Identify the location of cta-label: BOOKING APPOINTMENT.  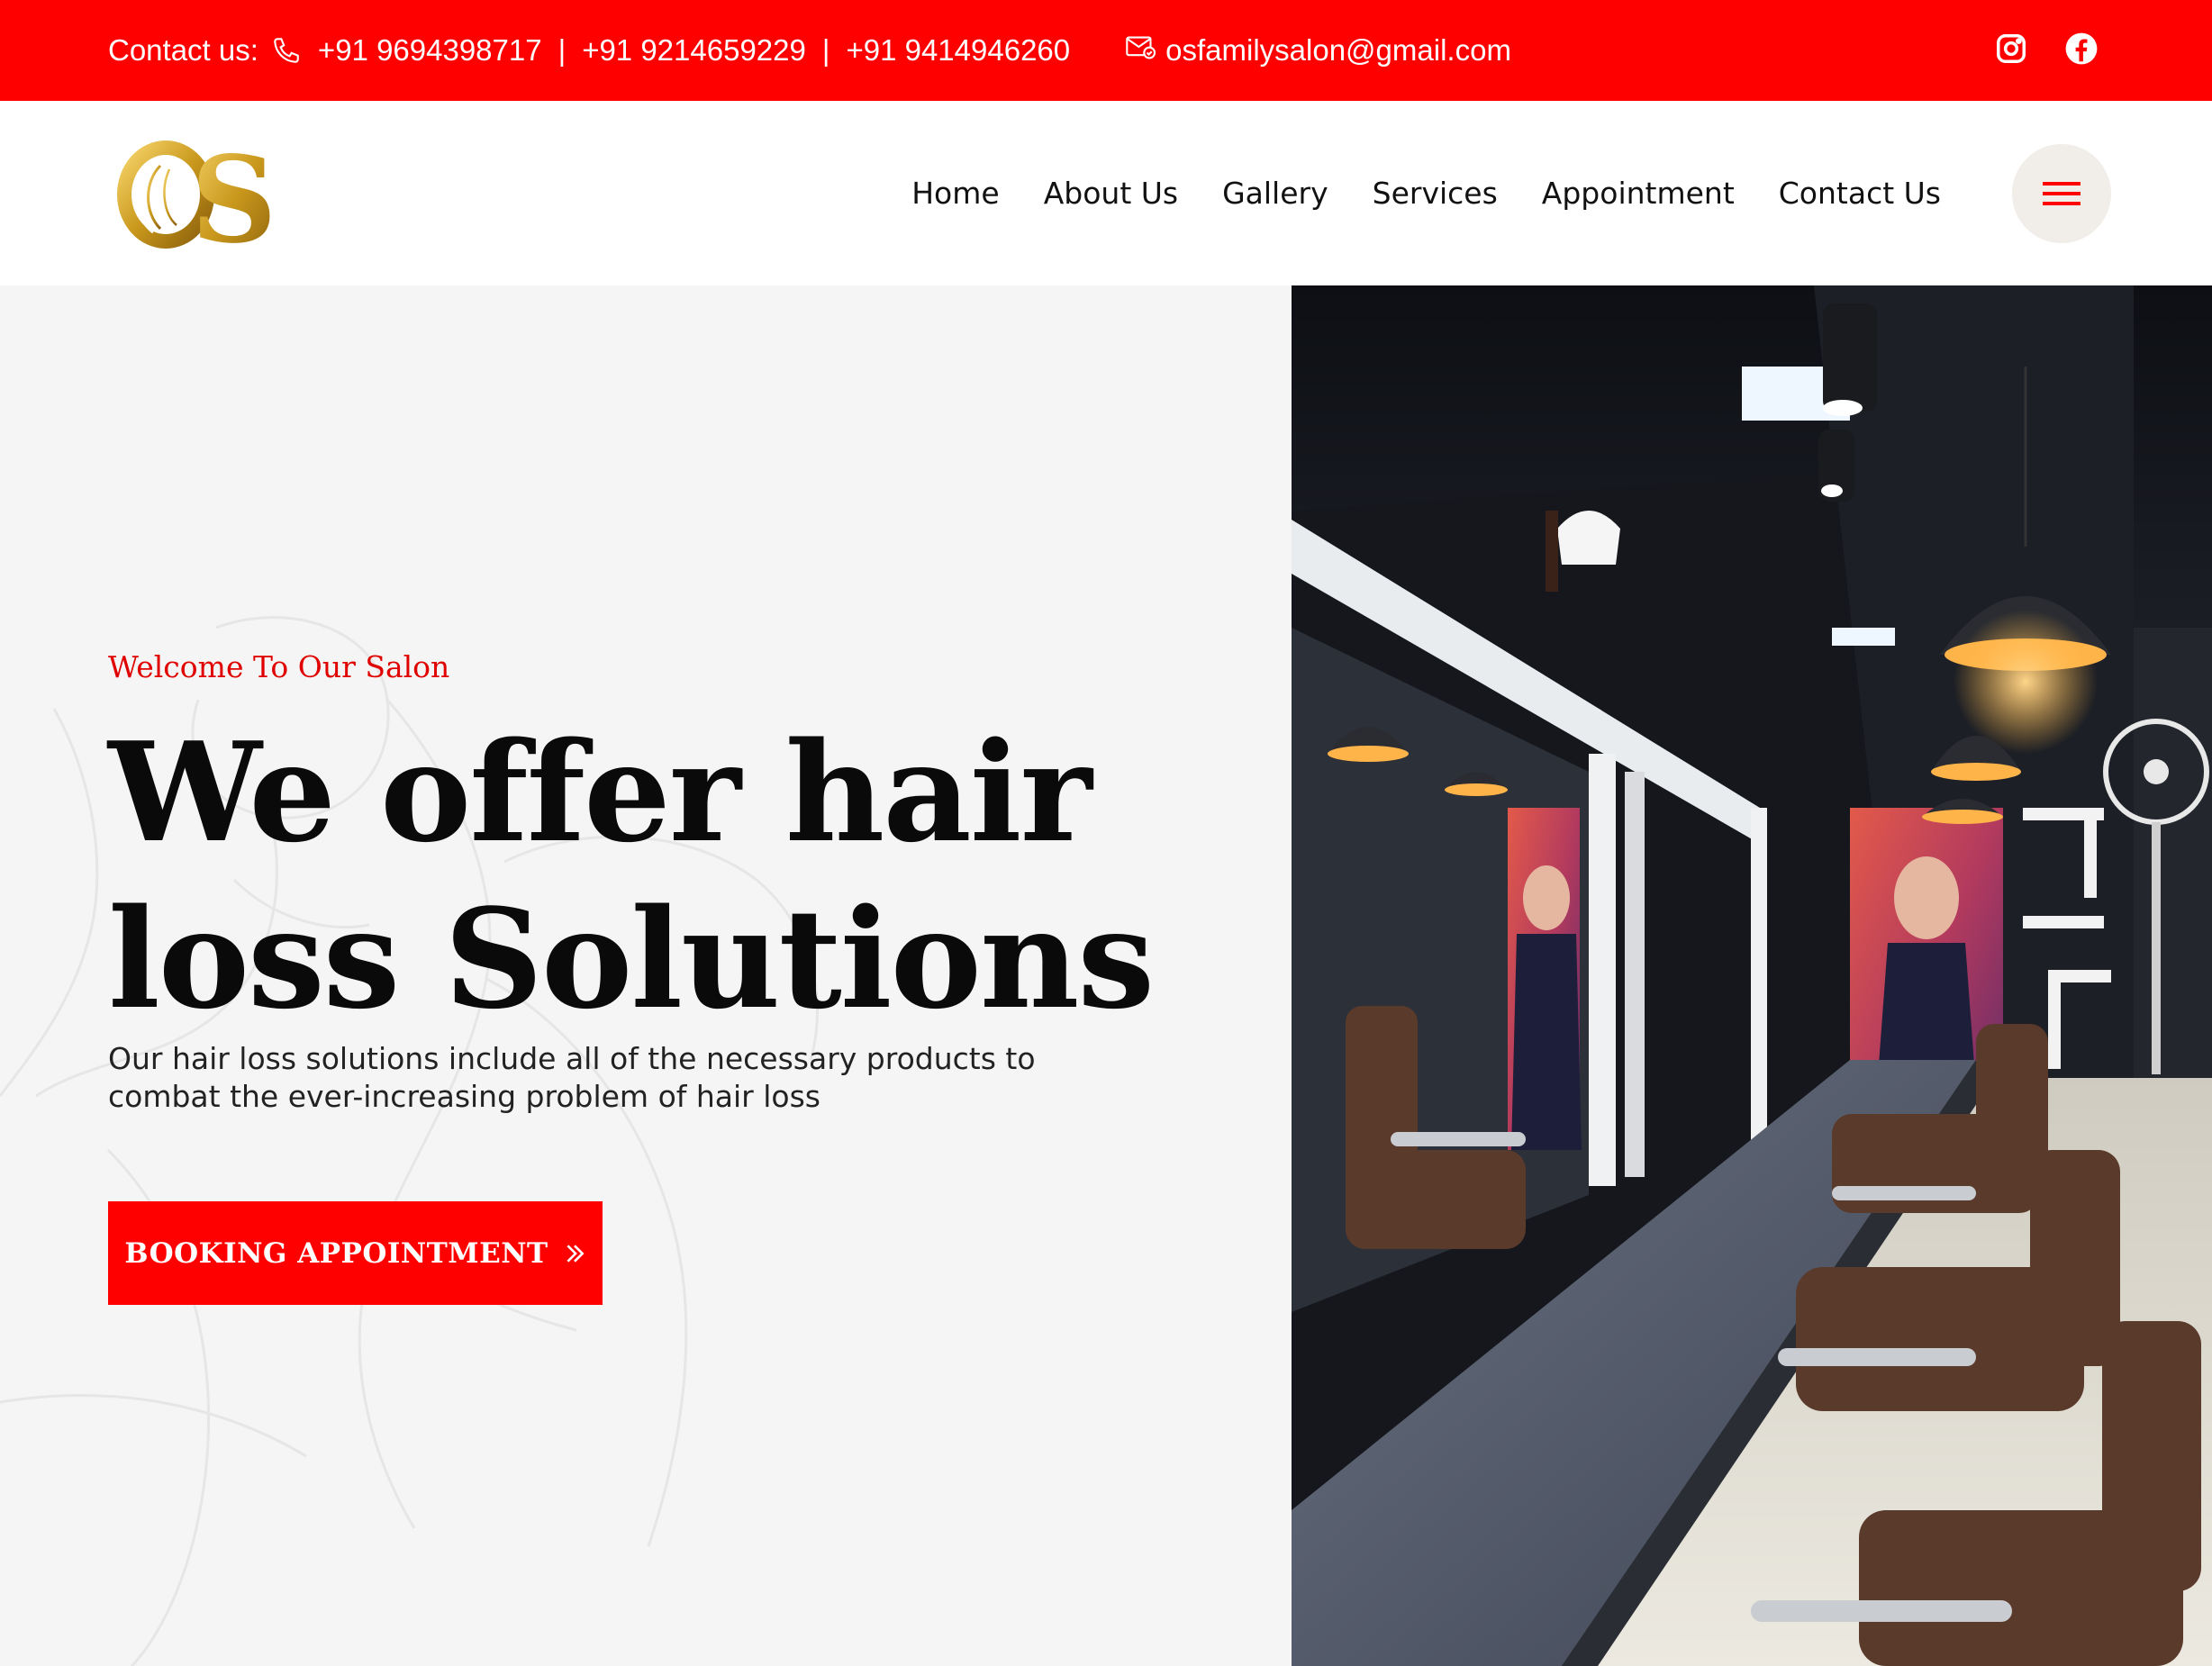
(336, 1253).